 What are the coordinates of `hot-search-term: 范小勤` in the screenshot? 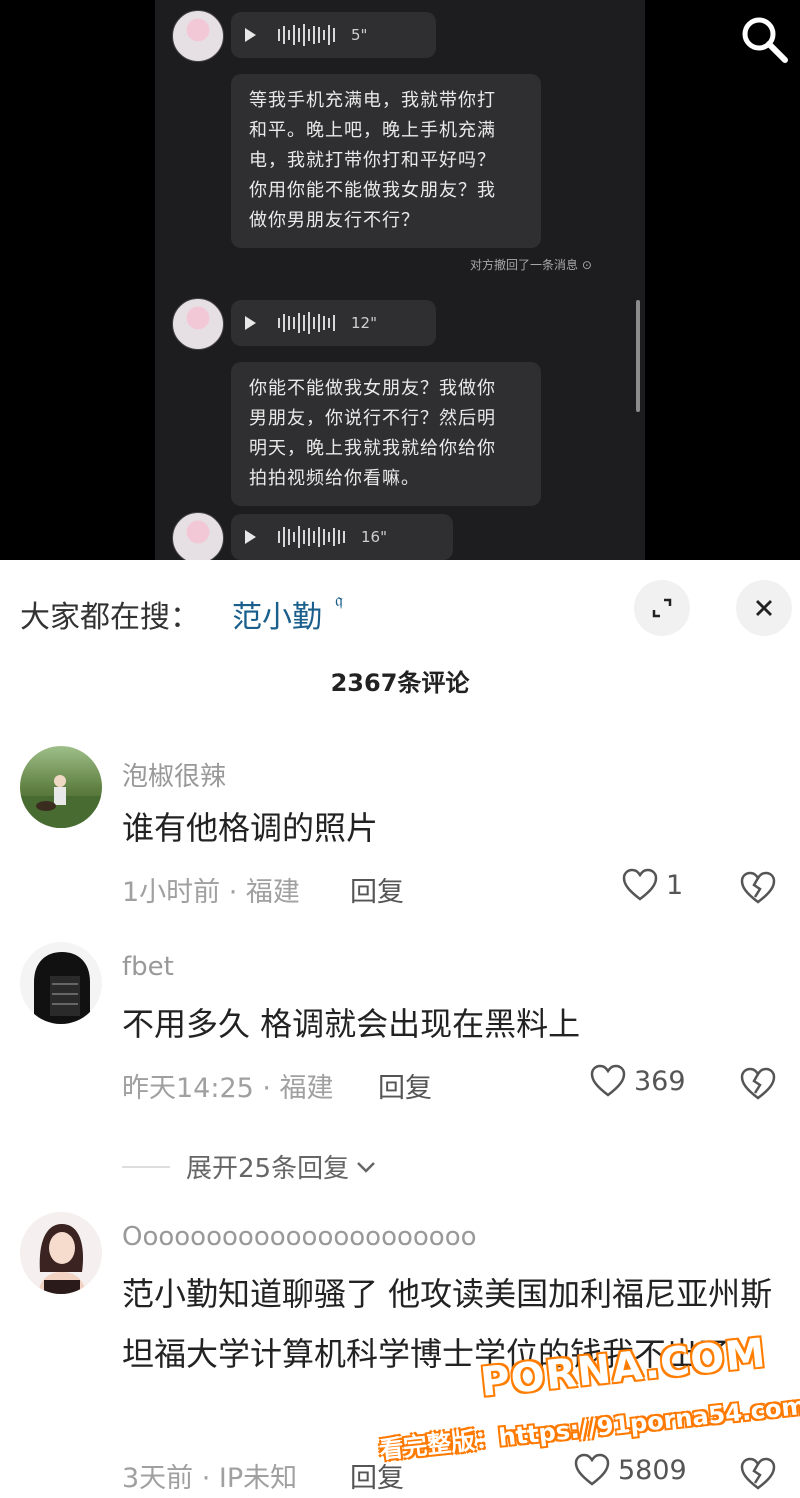 It's located at (277, 614).